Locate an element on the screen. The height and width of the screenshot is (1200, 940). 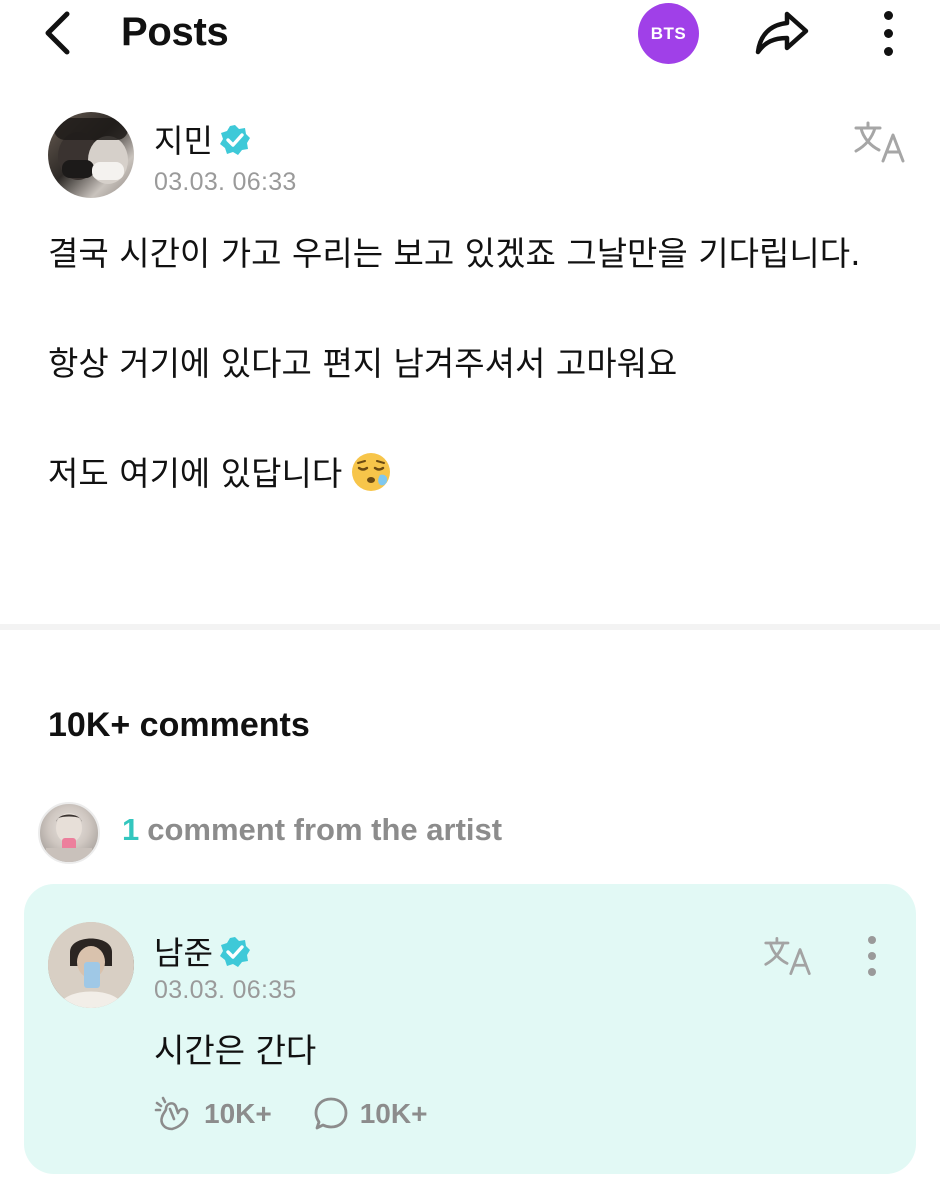
commenter-avatar is located at coordinates (91, 965).